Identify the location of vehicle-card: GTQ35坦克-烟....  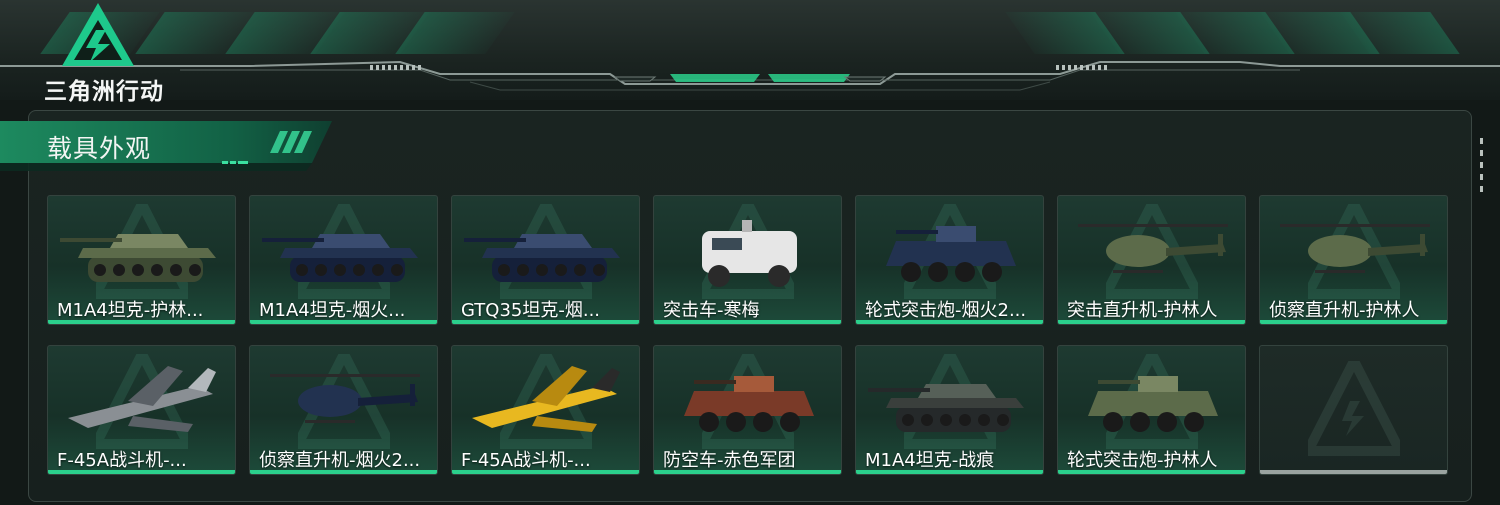
(545, 260).